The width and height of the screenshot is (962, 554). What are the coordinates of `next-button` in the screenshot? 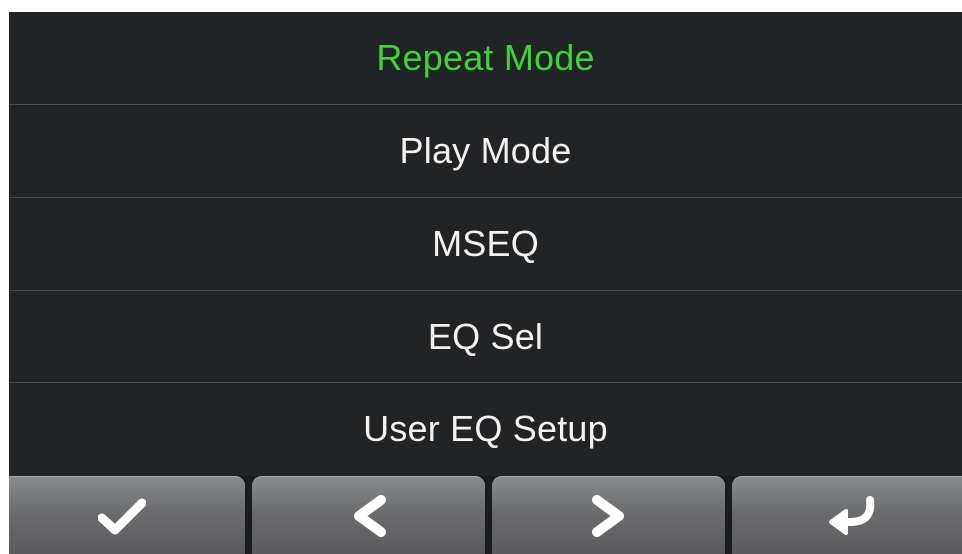 It's located at (608, 515).